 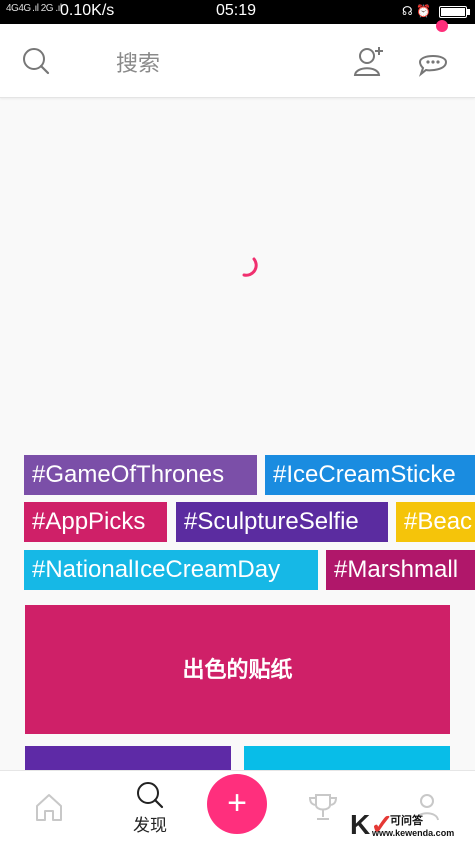 I want to click on watermark-logo: K✓ 可问答 www.kewenda.com, so click(x=410, y=825).